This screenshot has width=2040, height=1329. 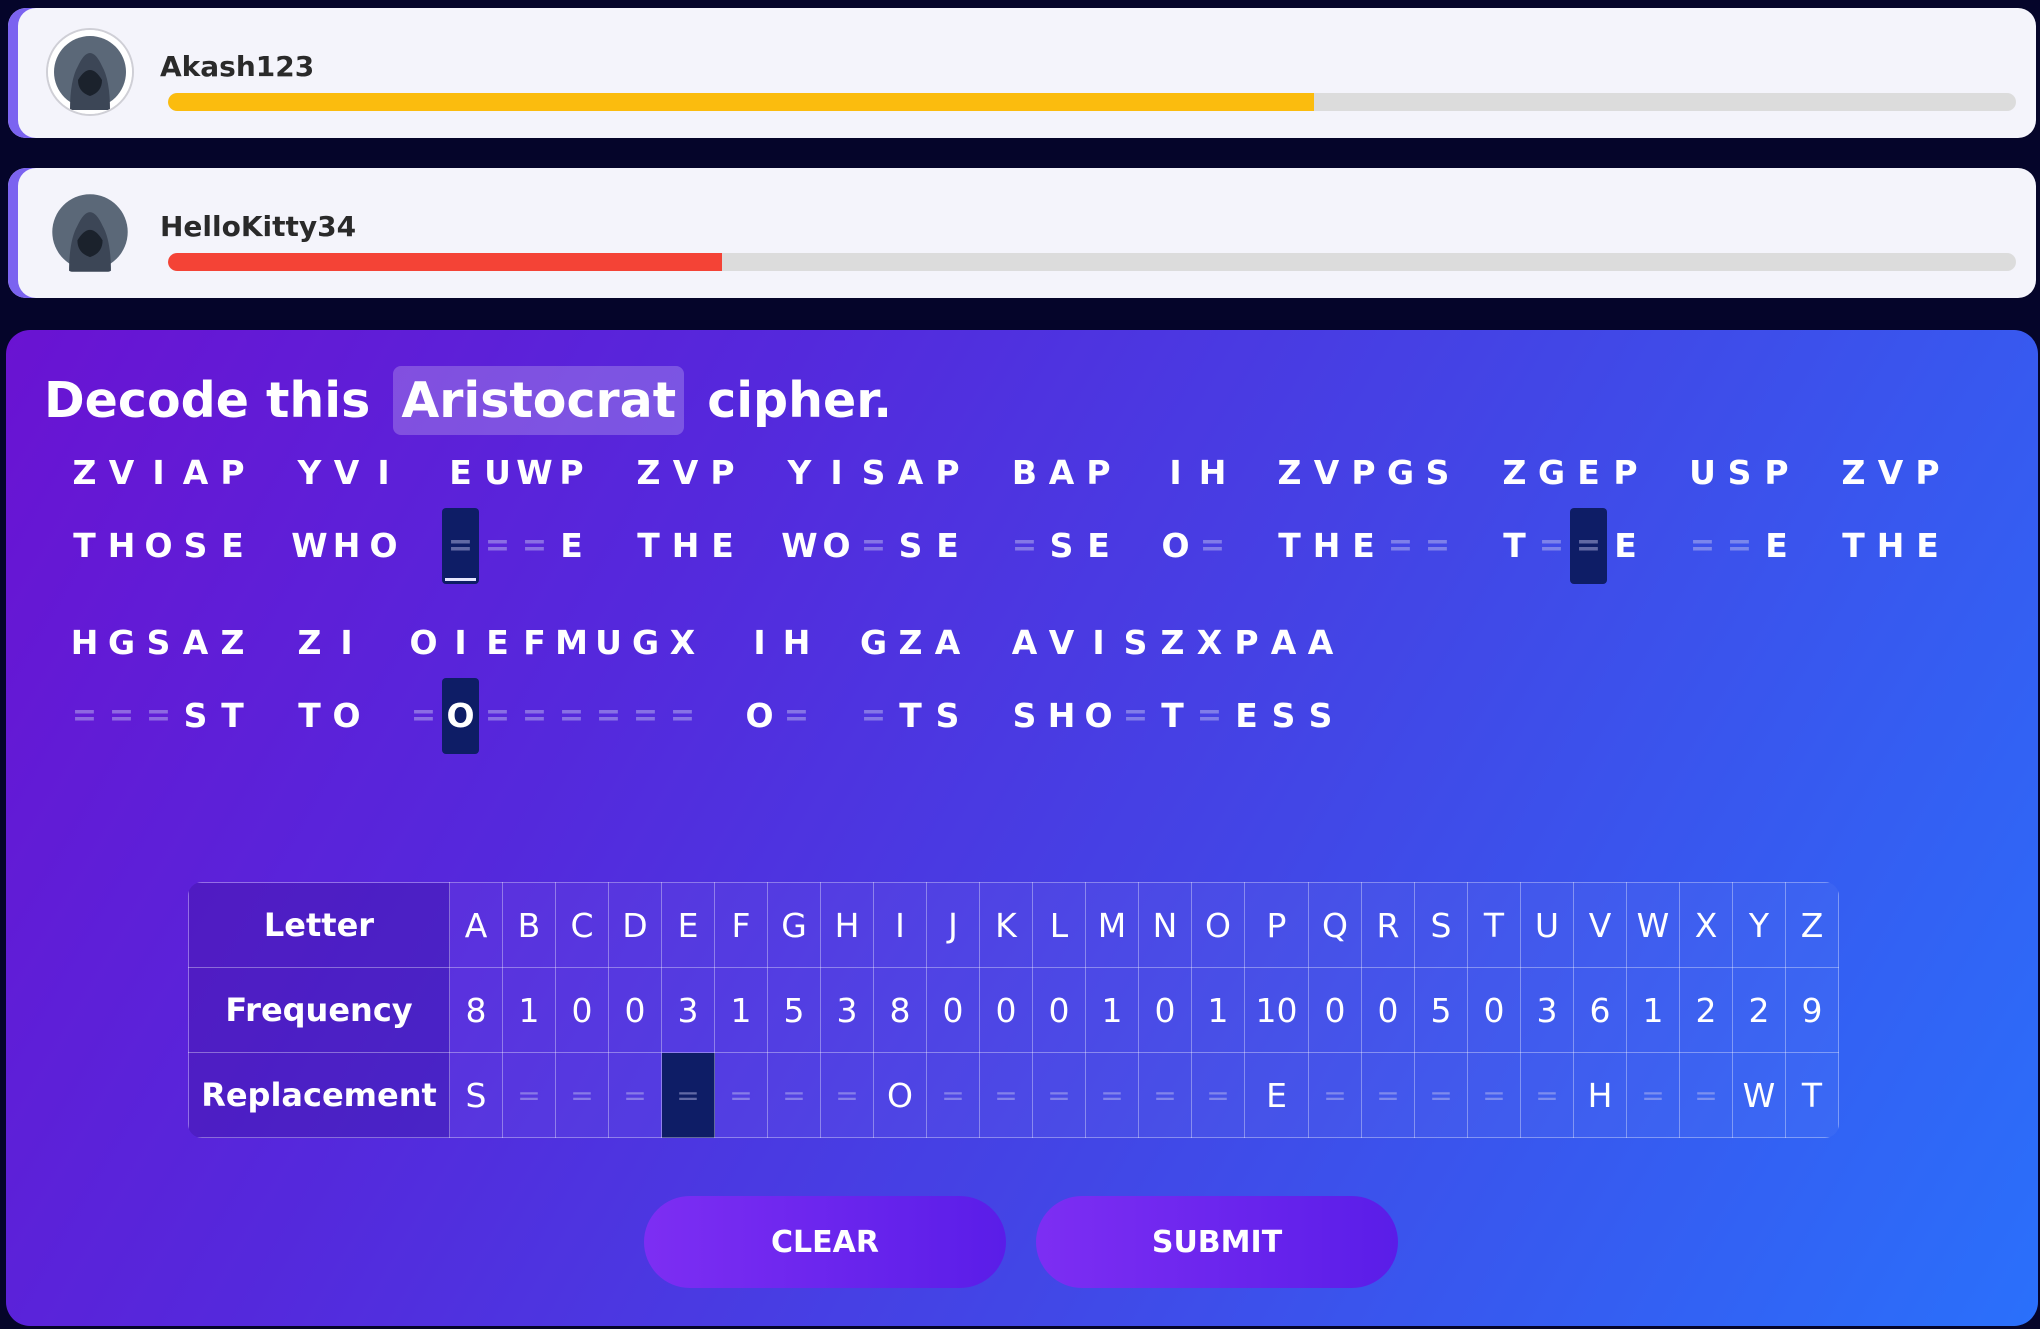 What do you see at coordinates (1812, 1095) in the screenshot?
I see `replacement-input: T` at bounding box center [1812, 1095].